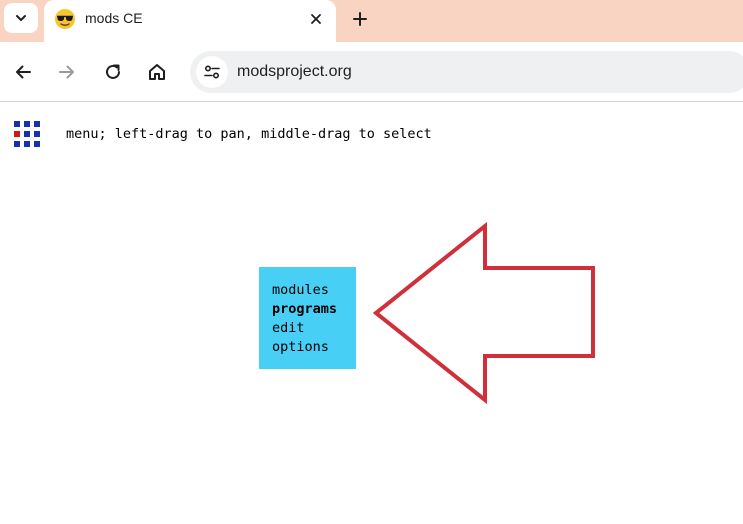 The height and width of the screenshot is (524, 743). I want to click on back-button, so click(23, 72).